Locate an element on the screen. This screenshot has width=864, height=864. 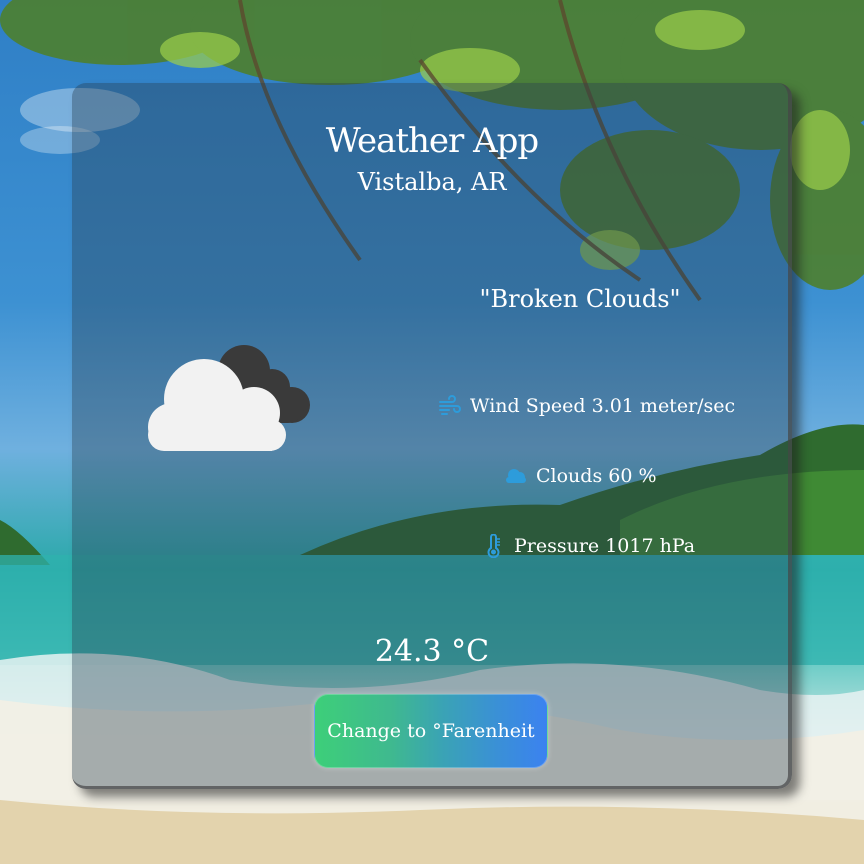
clouds-label: Clouds 60 % is located at coordinates (596, 476).